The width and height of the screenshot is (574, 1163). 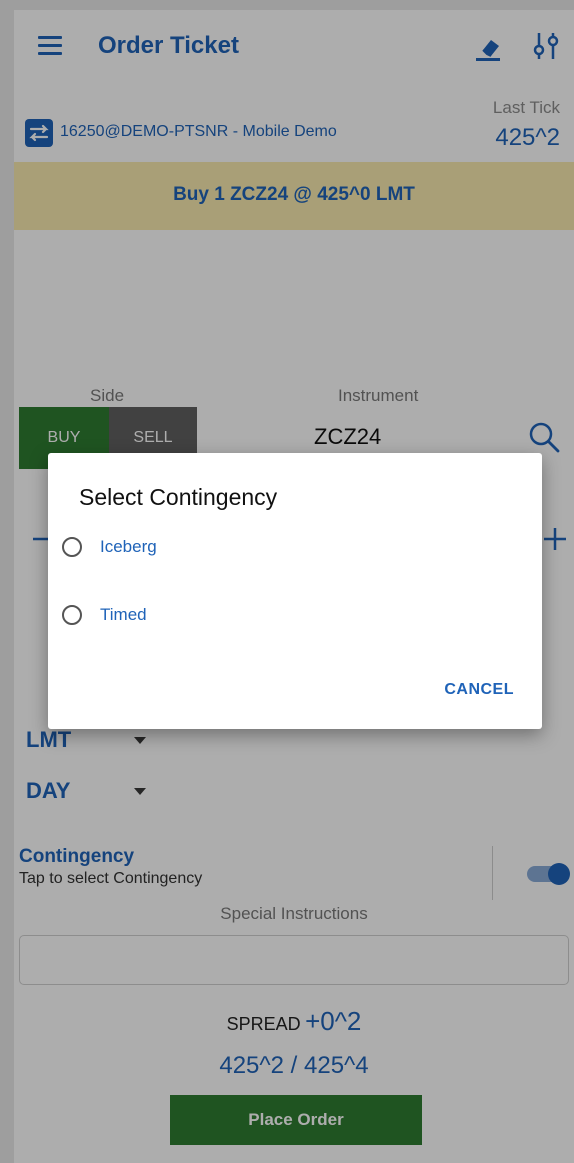 What do you see at coordinates (178, 497) in the screenshot?
I see `dialog-title: Select Contingency` at bounding box center [178, 497].